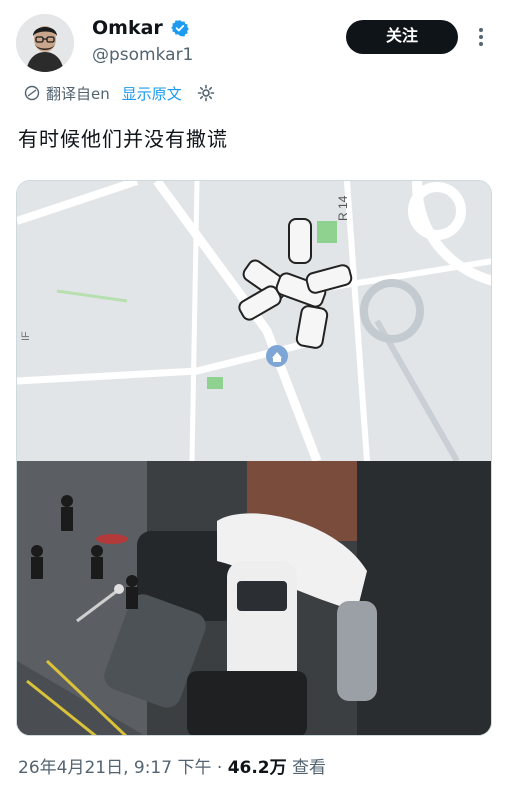 This screenshot has width=508, height=800. I want to click on post-meta: 26年4月21日, 9:17 下午 · 46.2万 查看, so click(172, 768).